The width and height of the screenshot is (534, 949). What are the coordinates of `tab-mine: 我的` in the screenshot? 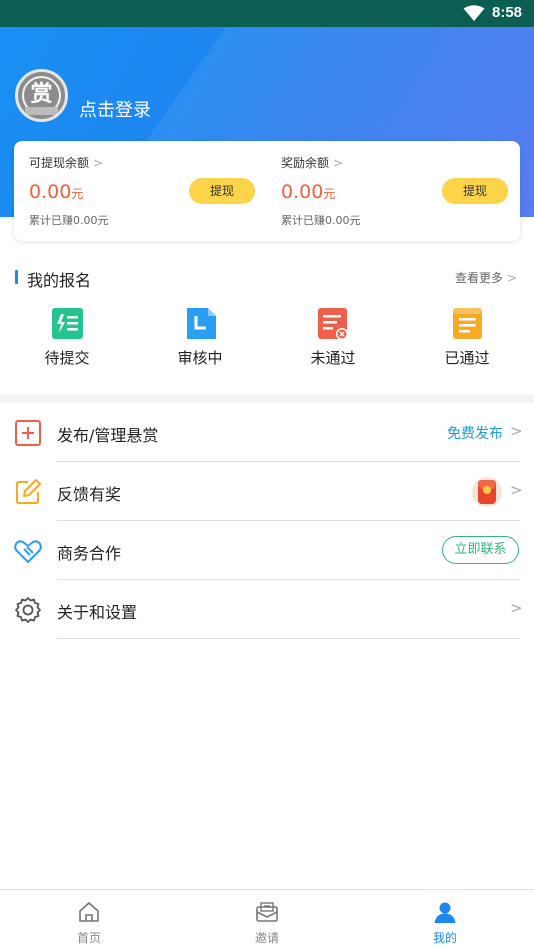 It's located at (445, 919).